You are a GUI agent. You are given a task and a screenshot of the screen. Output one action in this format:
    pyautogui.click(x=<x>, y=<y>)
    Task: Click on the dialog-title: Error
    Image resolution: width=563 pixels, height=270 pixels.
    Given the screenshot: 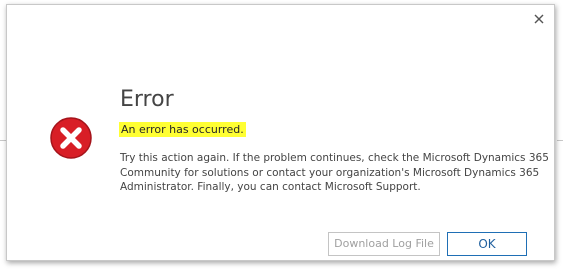 What is the action you would take?
    pyautogui.click(x=147, y=99)
    